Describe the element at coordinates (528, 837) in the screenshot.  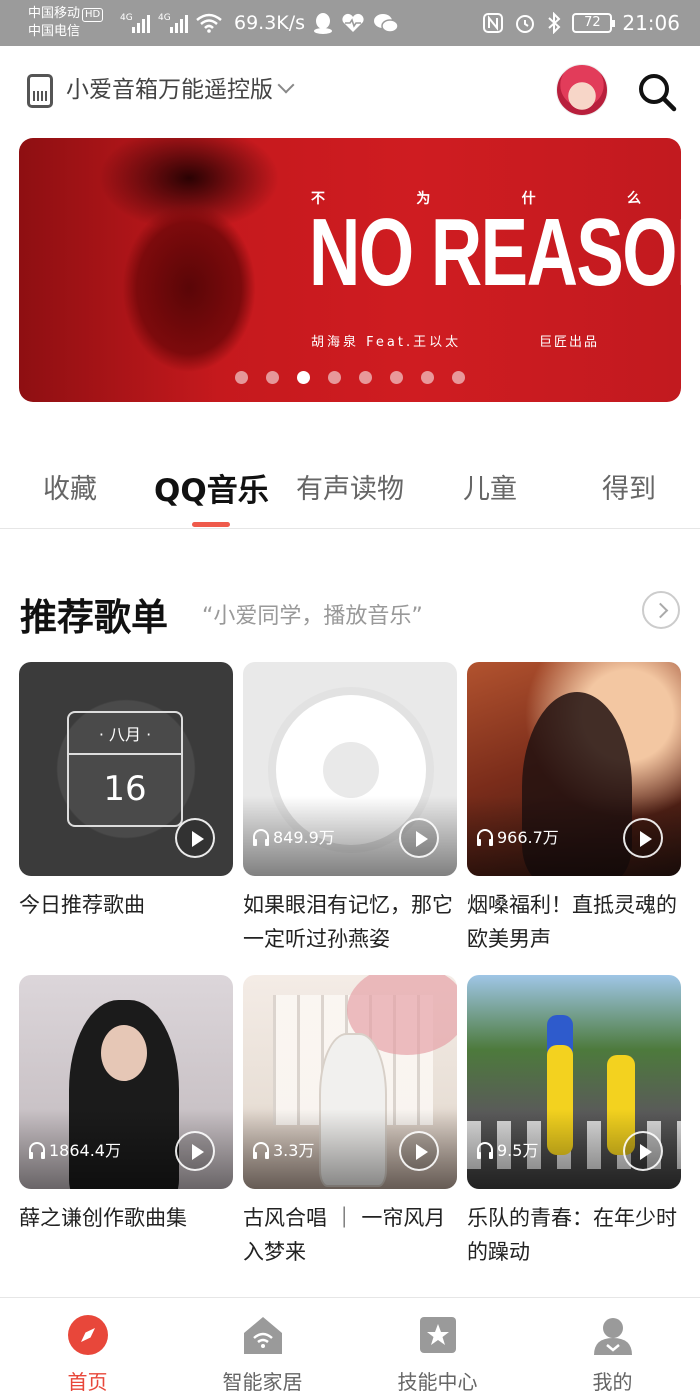
I see `play-count-value: 966.7万` at that location.